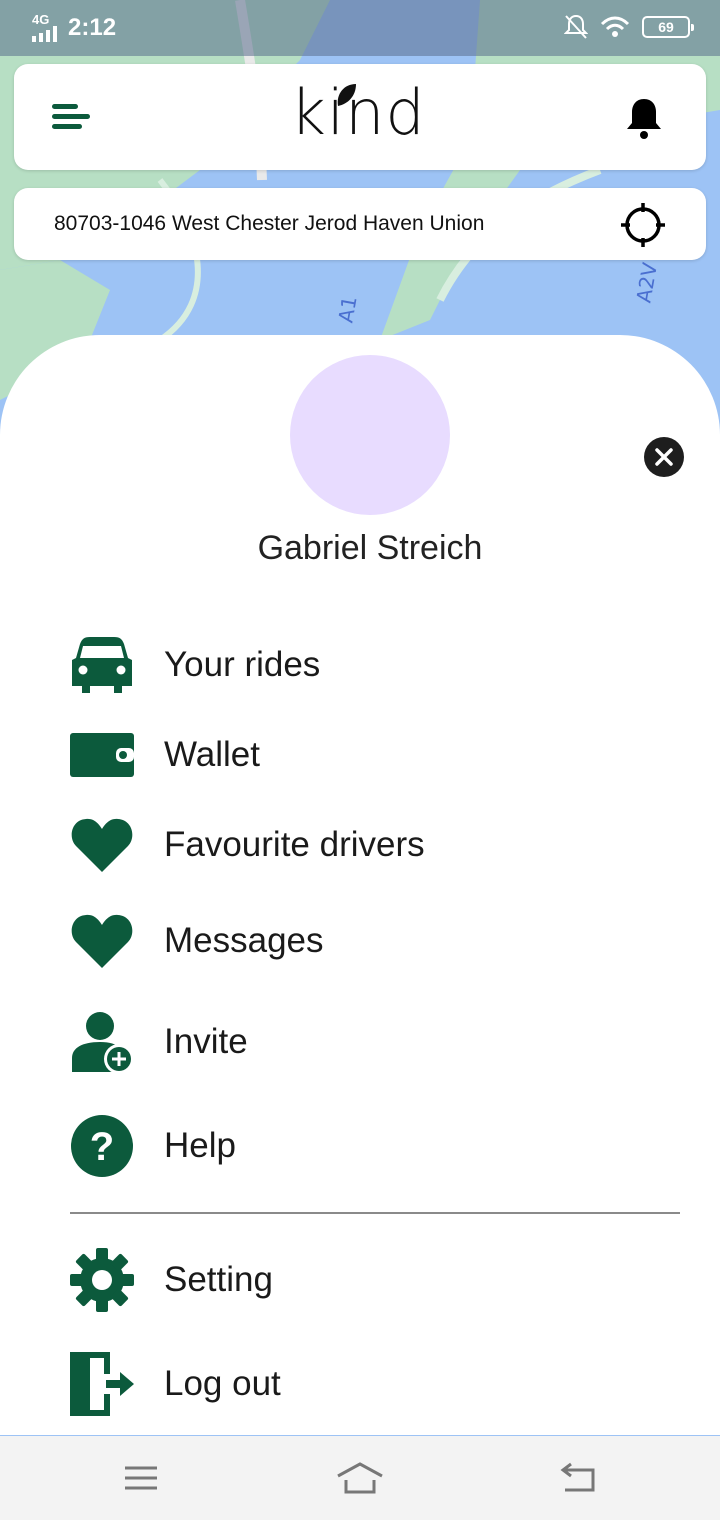 This screenshot has width=720, height=1520. Describe the element at coordinates (44, 34) in the screenshot. I see `signal-icon` at that location.